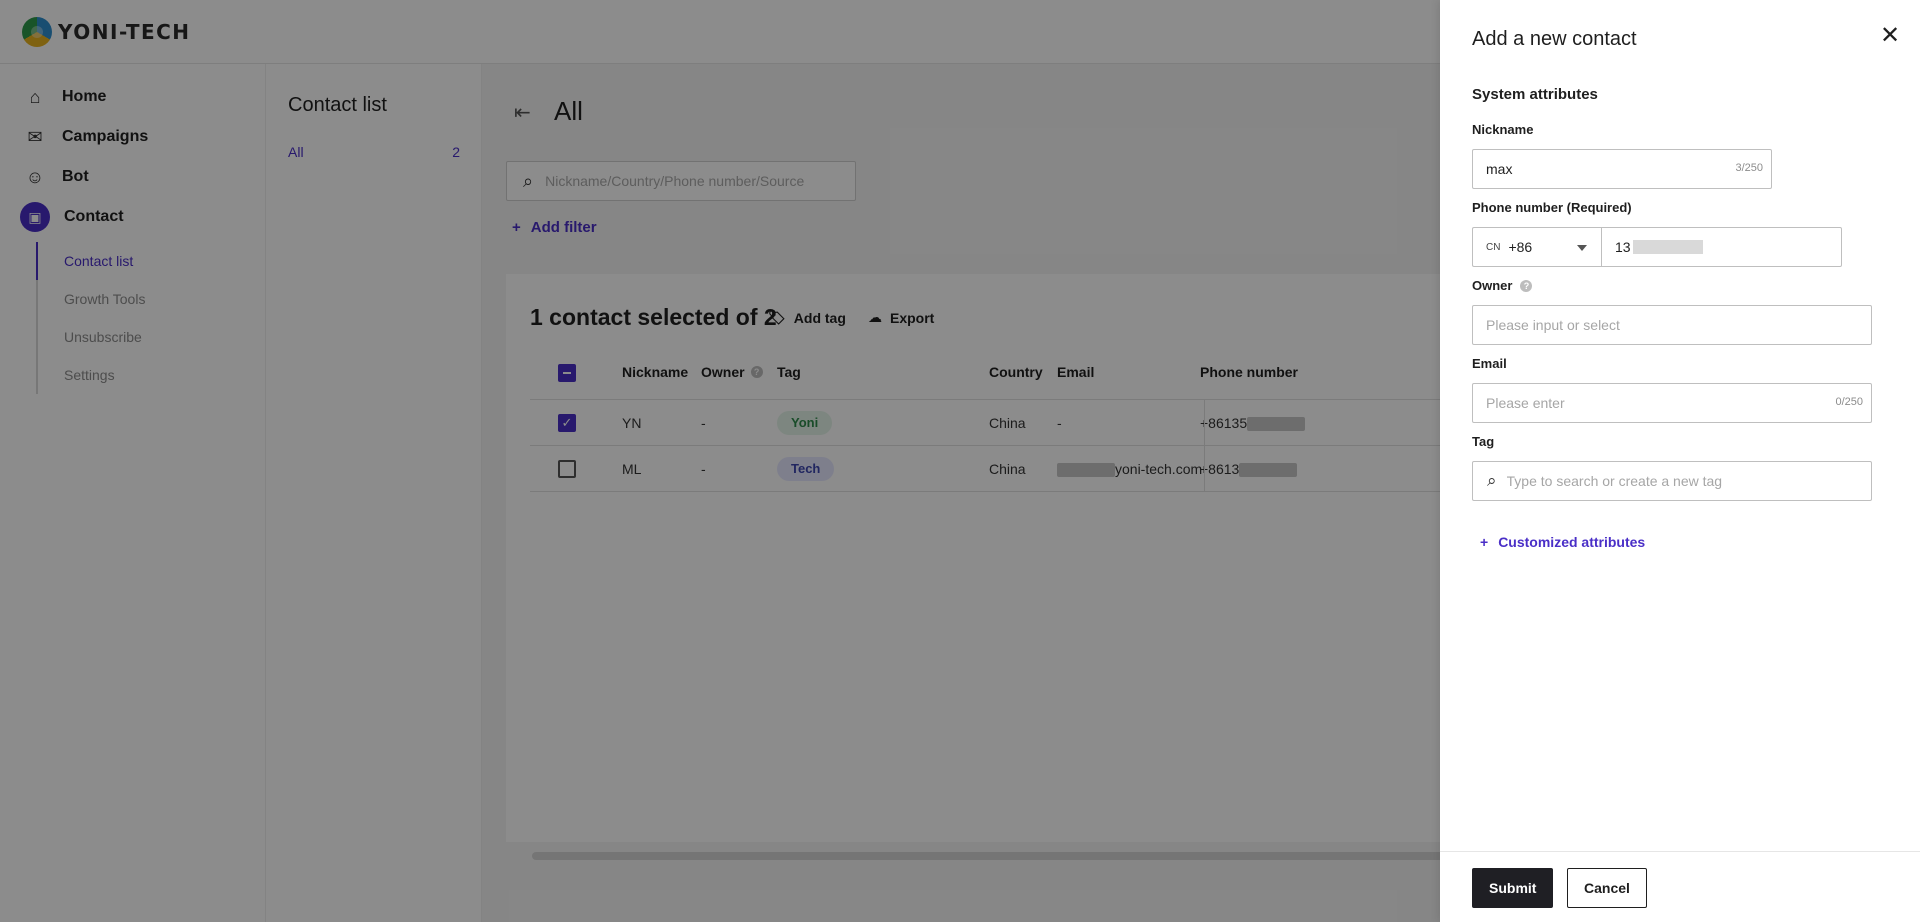 The image size is (1920, 922). What do you see at coordinates (1513, 888) in the screenshot?
I see `submit-button: Submit` at bounding box center [1513, 888].